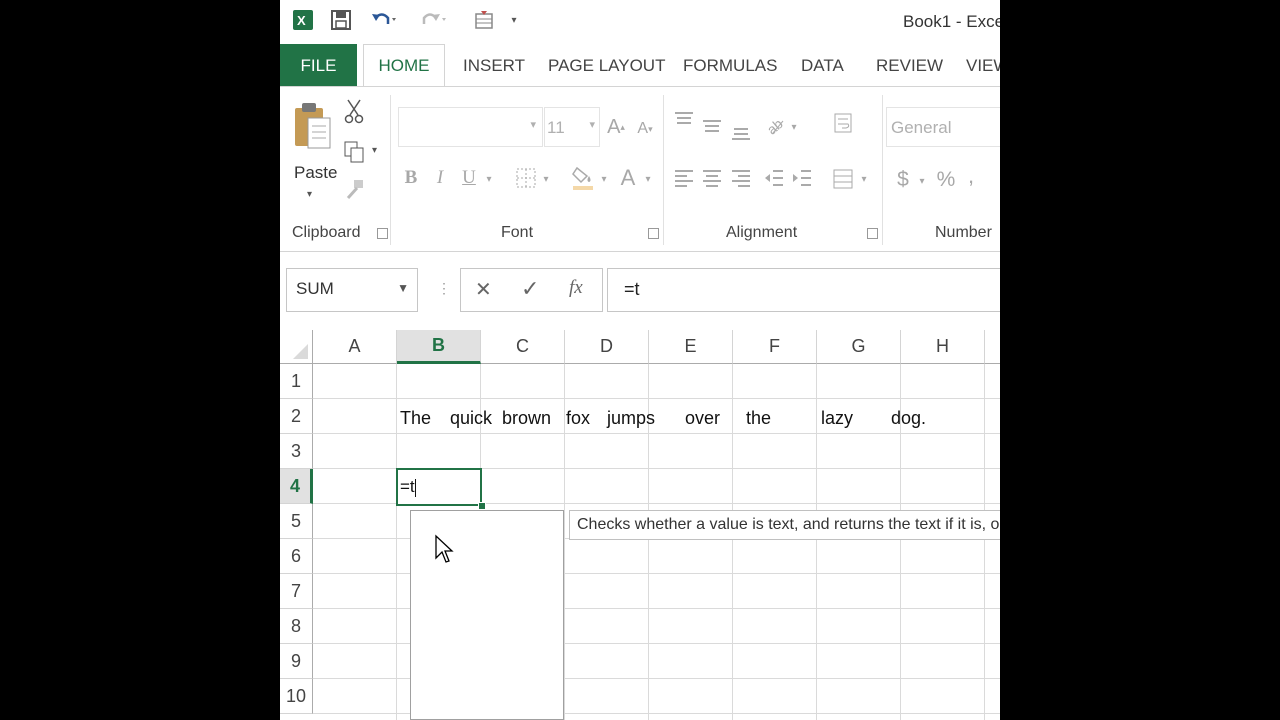 This screenshot has width=1280, height=720. What do you see at coordinates (606, 65) in the screenshot?
I see `tab-page-layout: PAGE LAYOUT` at bounding box center [606, 65].